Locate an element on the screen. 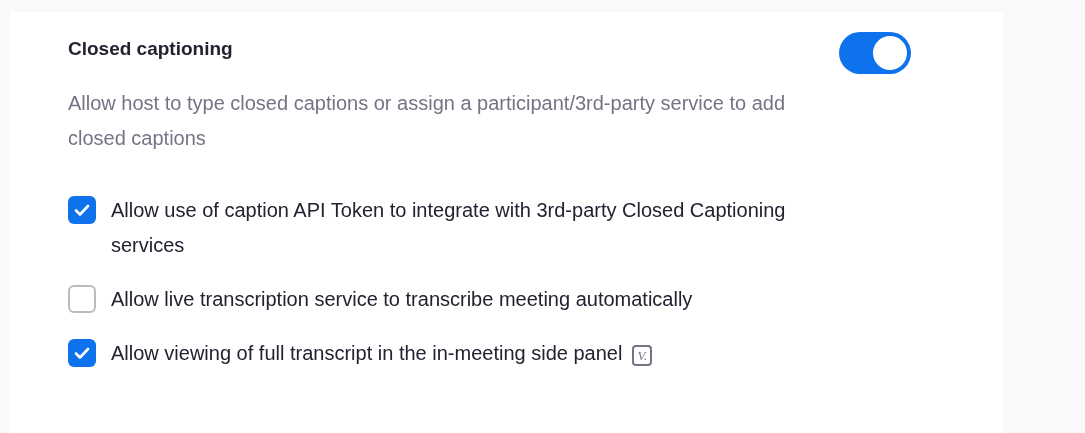 The image size is (1085, 433). version-badge: V. is located at coordinates (642, 355).